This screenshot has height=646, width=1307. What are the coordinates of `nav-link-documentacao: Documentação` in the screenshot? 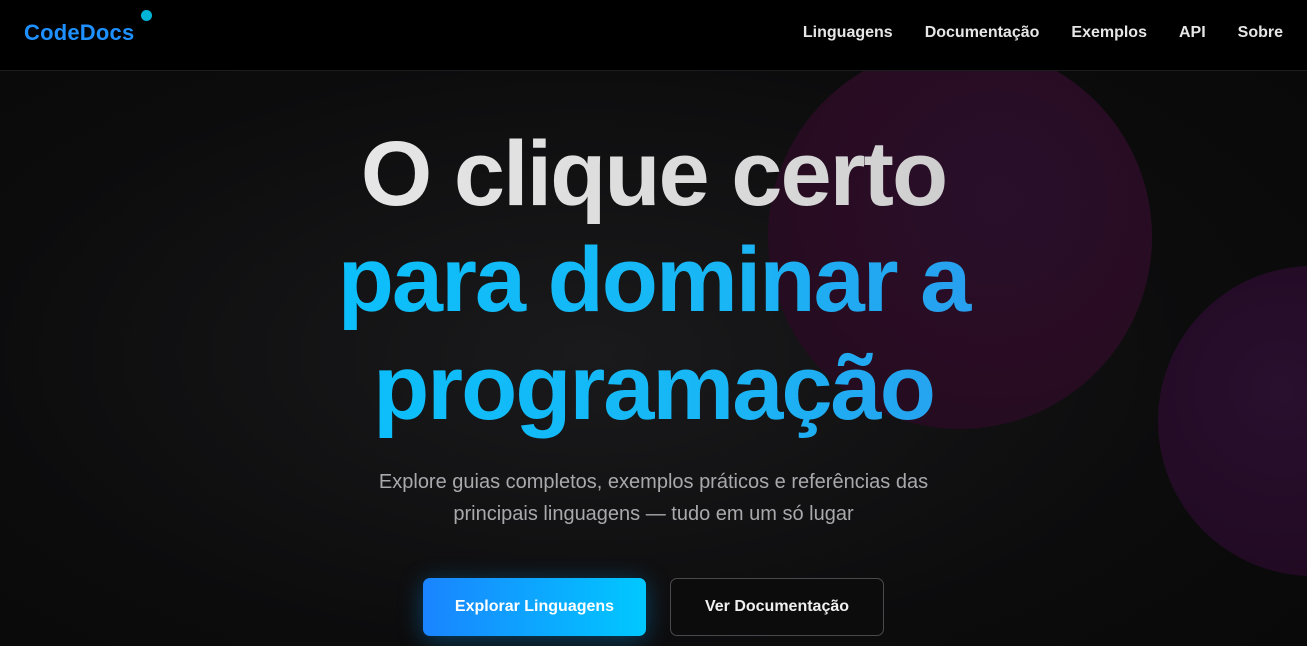 It's located at (982, 33).